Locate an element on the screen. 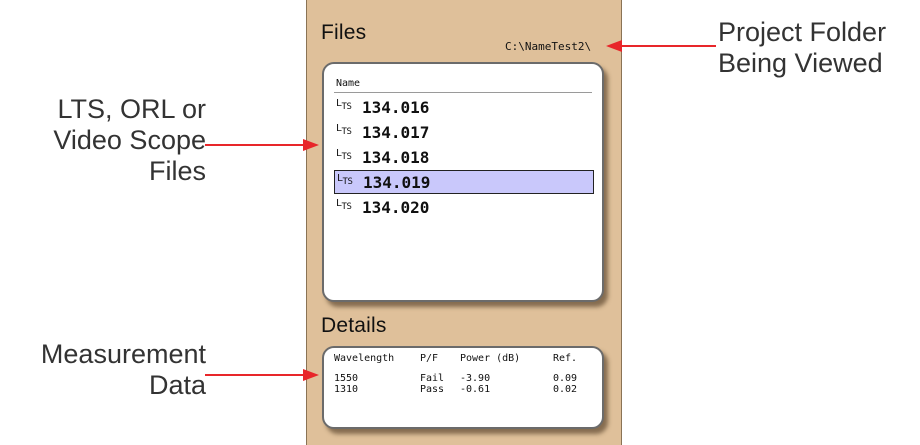  files-arrow is located at coordinates (262, 145).